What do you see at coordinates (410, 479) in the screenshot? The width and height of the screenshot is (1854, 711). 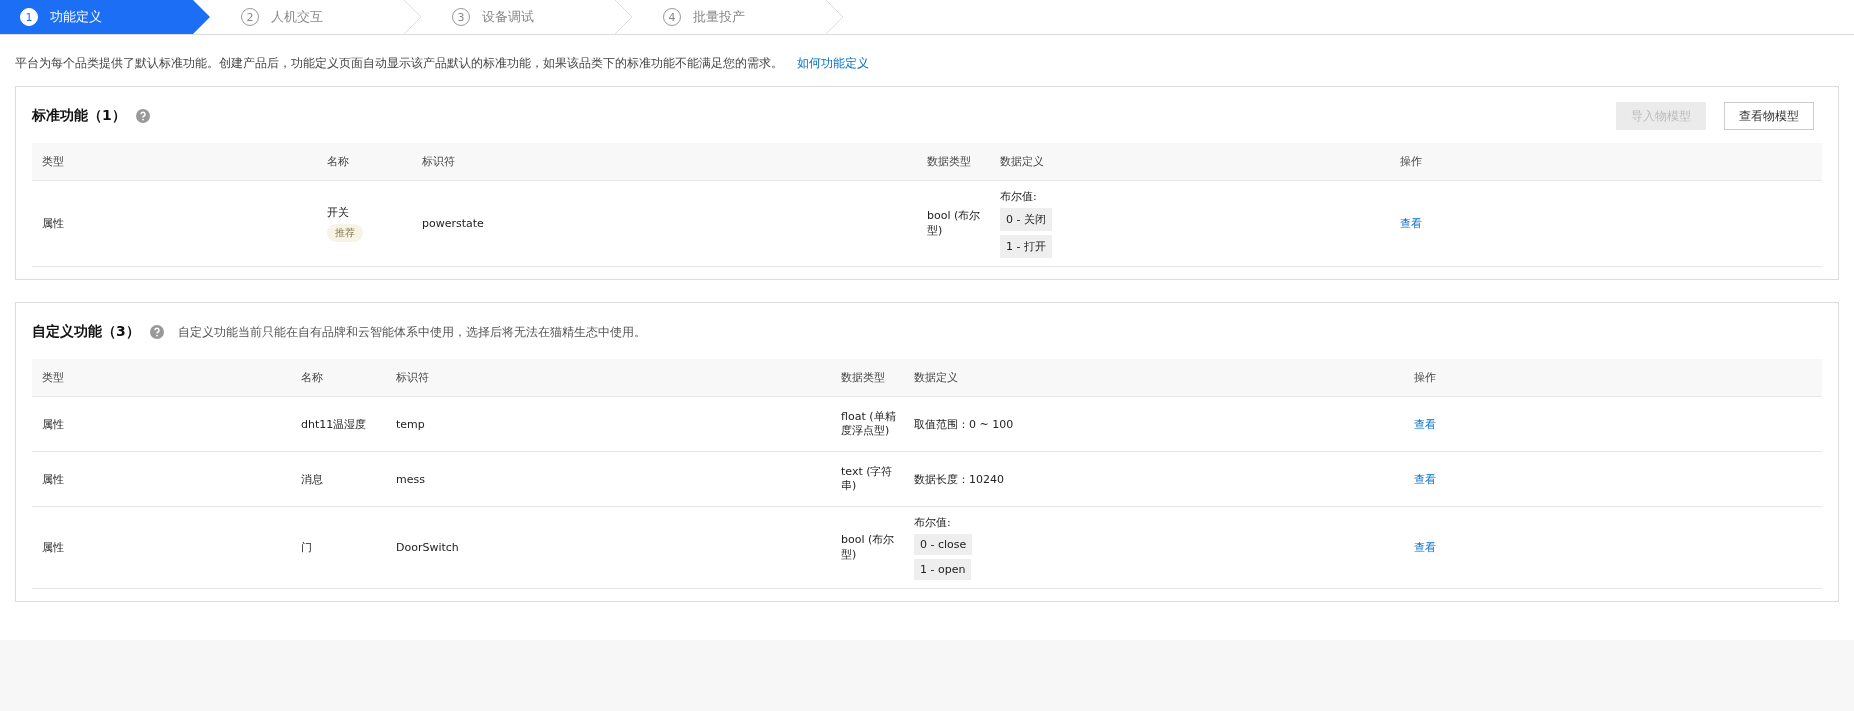 I see `identifier-text: mess` at bounding box center [410, 479].